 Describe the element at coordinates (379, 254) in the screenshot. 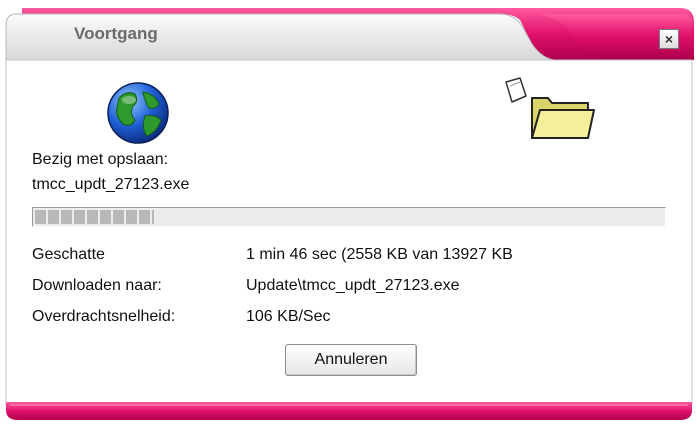

I see `estimated-value: 1 min 46 sec (2558 KB van 13927 KB` at that location.